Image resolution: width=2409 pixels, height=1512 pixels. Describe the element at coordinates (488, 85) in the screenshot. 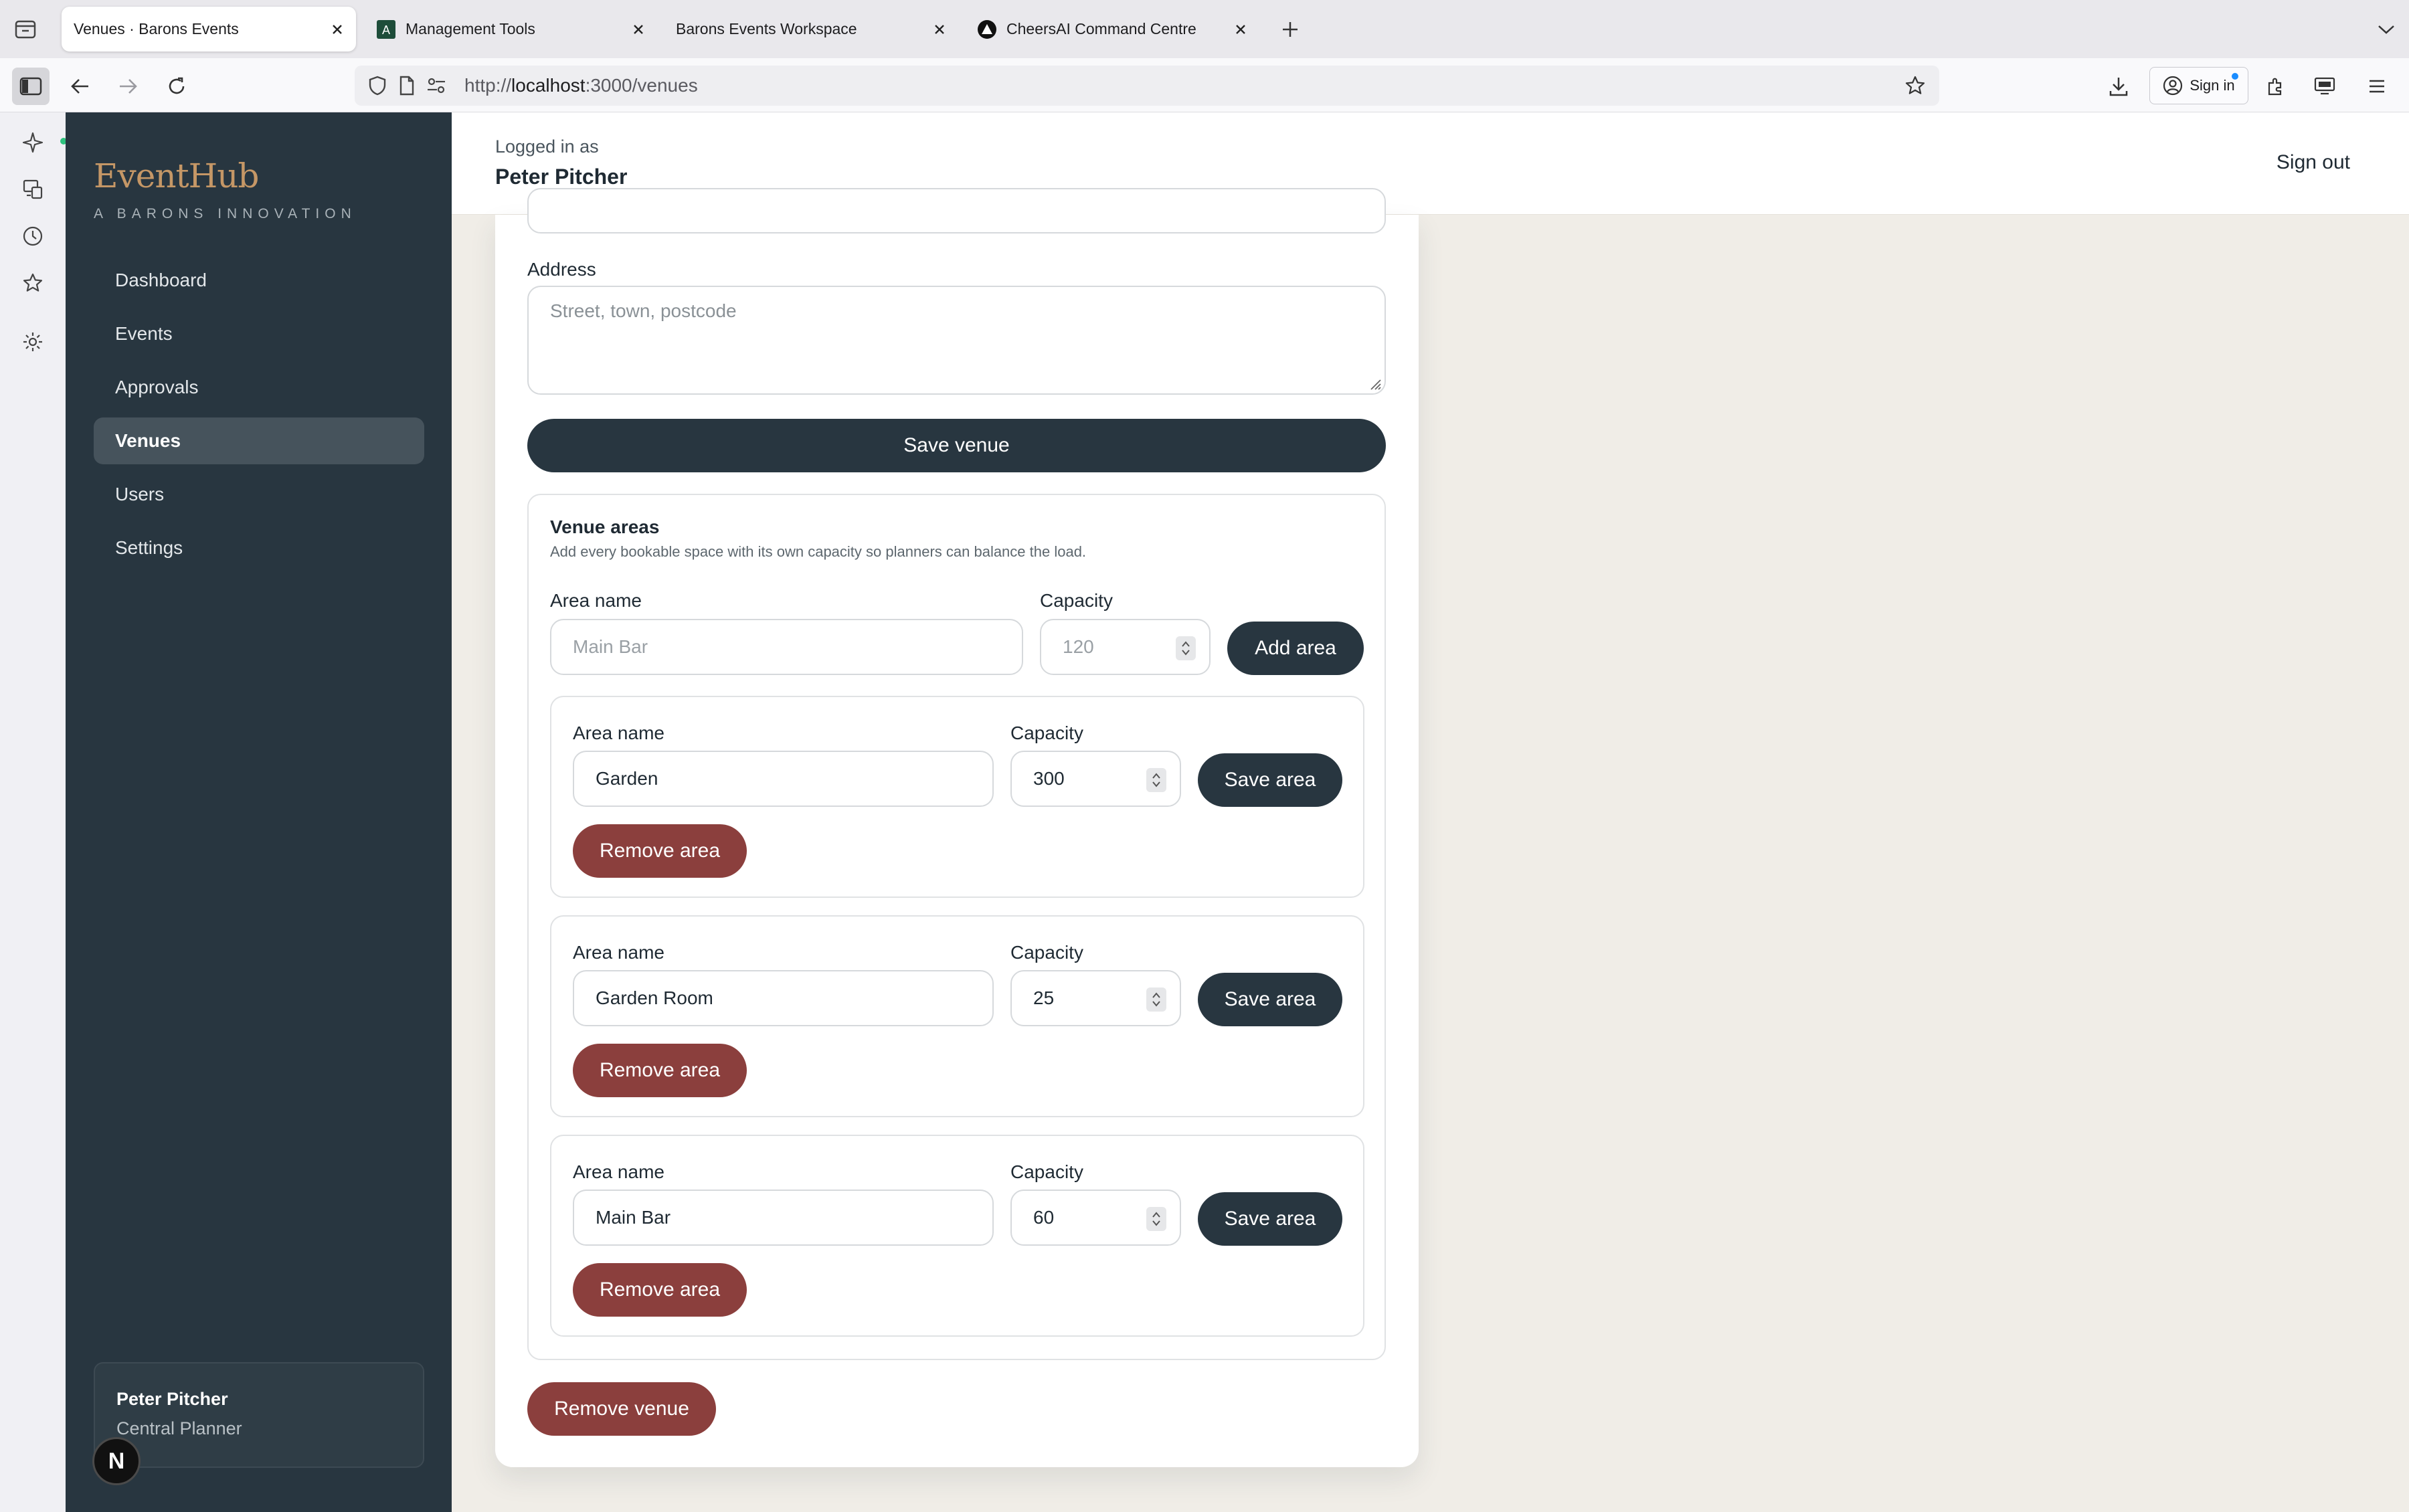

I see `url-scheme: http://` at that location.